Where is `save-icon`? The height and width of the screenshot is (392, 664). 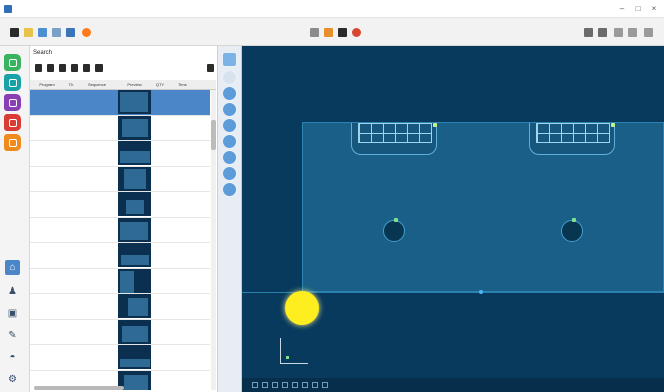 save-icon is located at coordinates (14, 32).